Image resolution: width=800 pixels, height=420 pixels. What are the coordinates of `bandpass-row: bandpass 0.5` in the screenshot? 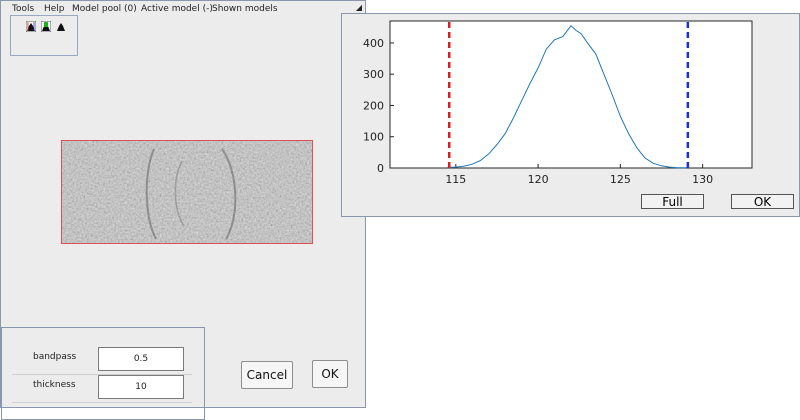 It's located at (102, 361).